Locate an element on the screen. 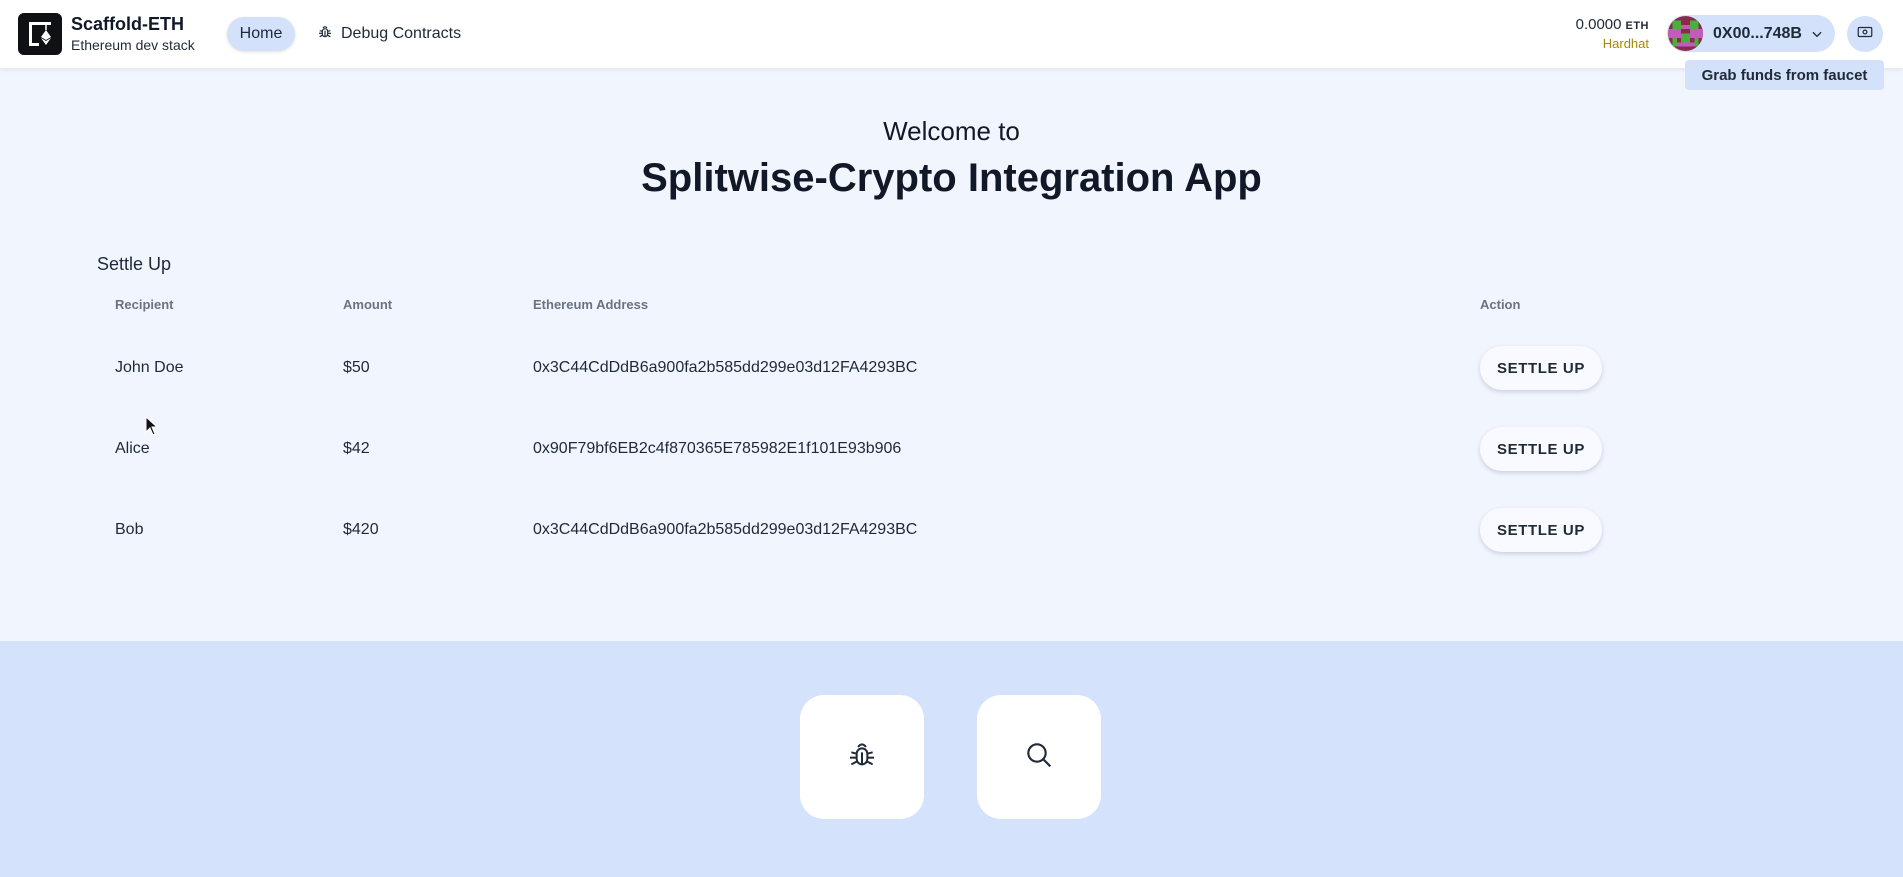  faucet-button is located at coordinates (1865, 34).